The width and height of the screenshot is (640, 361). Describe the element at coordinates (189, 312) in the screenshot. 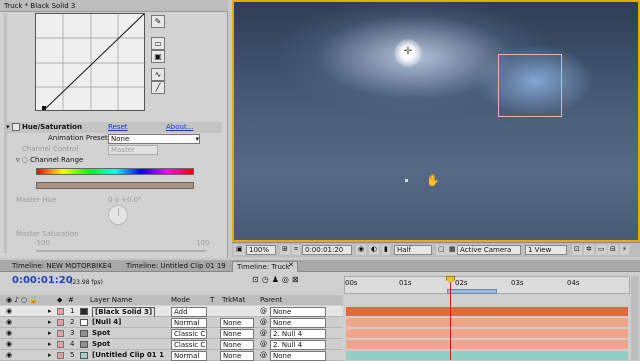

I see `mode-dropdown: Add` at that location.